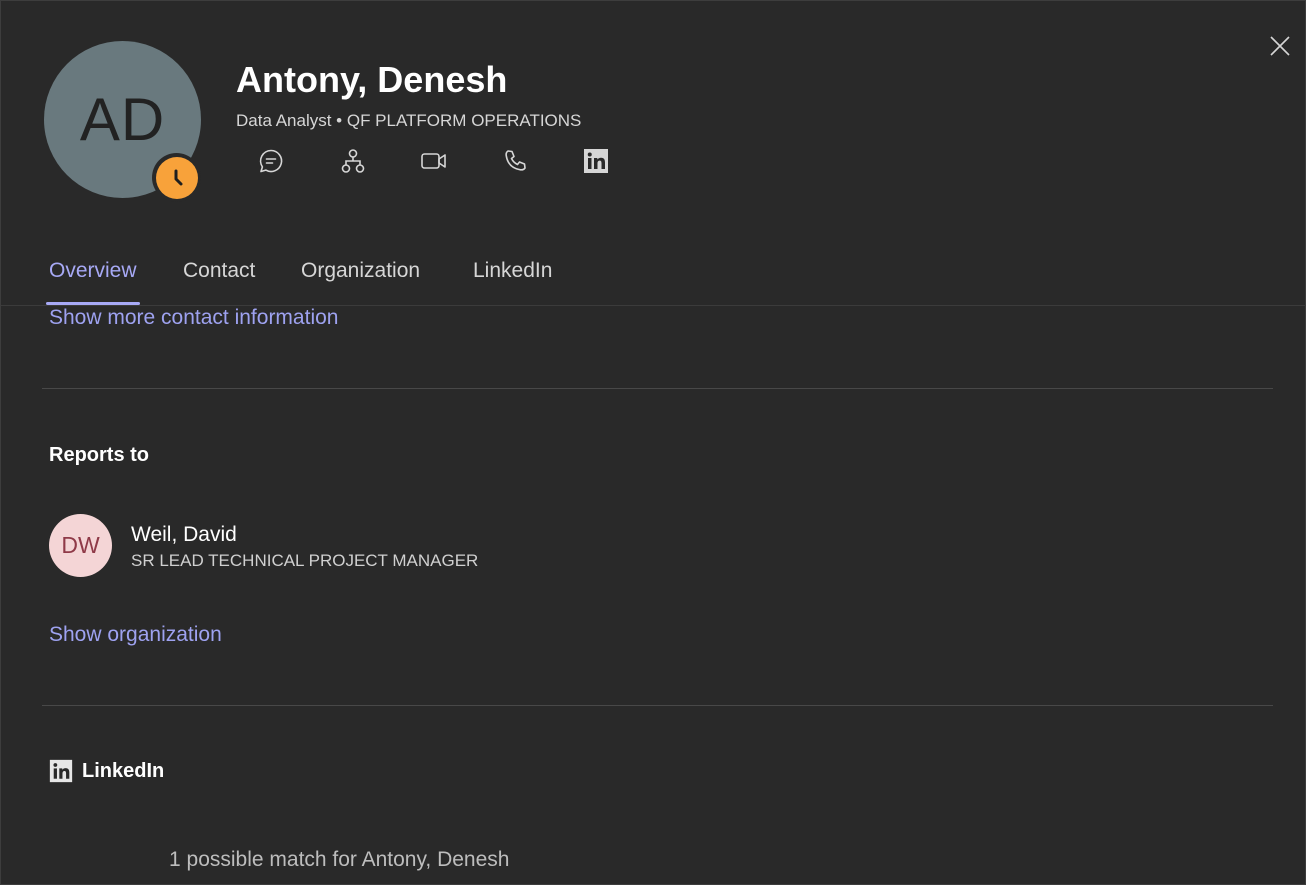 This screenshot has width=1306, height=885. I want to click on chat-icon, so click(271, 161).